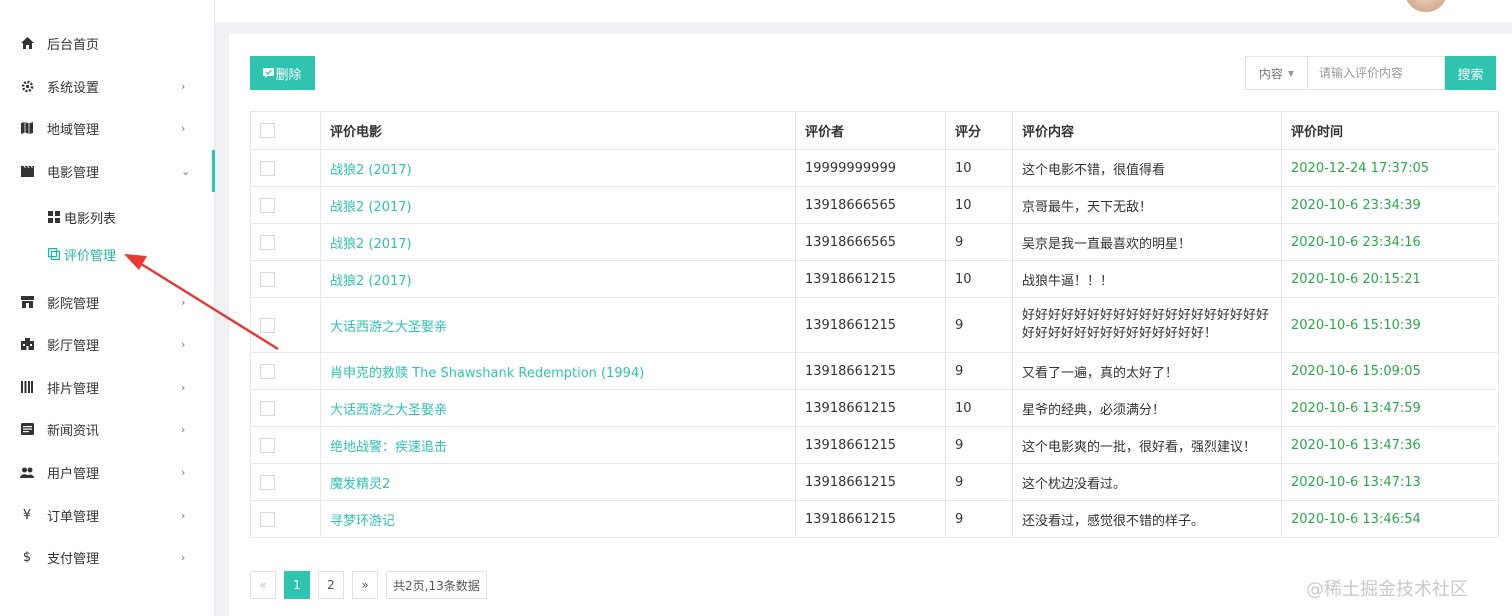 The height and width of the screenshot is (616, 1512). Describe the element at coordinates (107, 557) in the screenshot. I see `sidebar-item-payments: $ 支付管理 ›` at that location.